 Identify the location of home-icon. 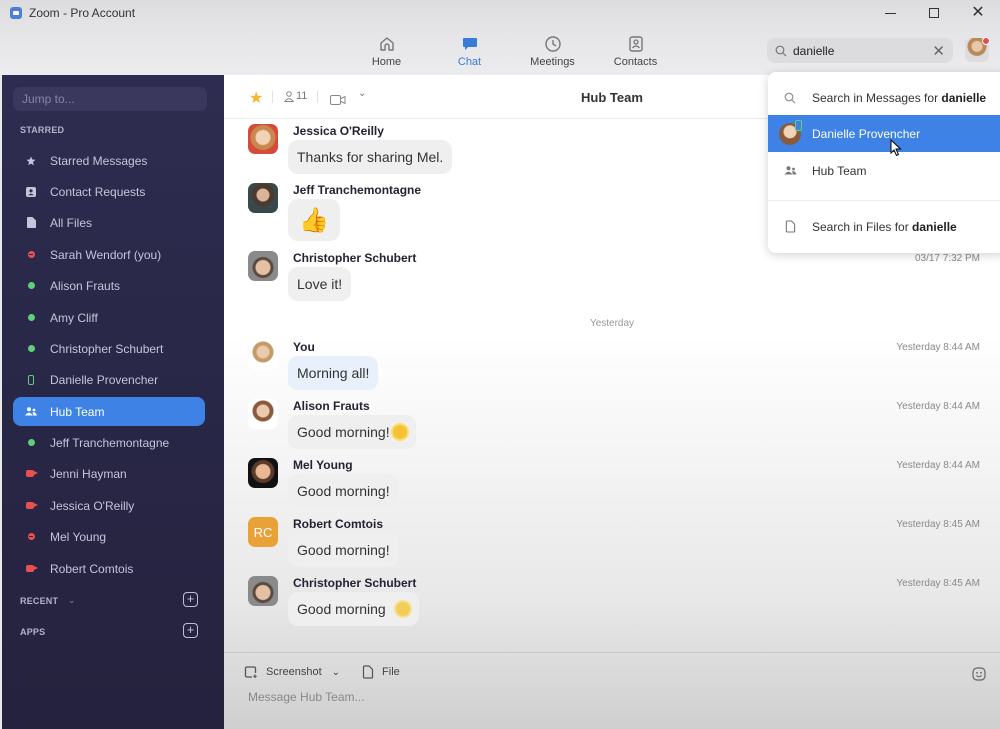
(387, 44).